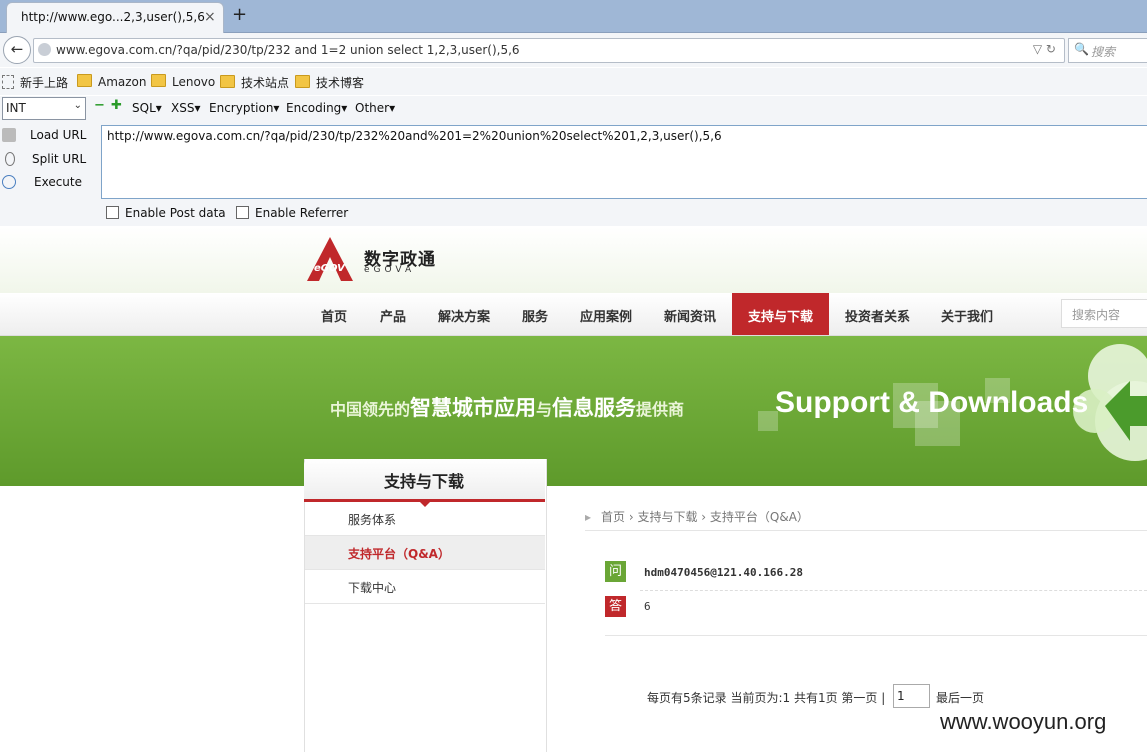 The height and width of the screenshot is (752, 1147). I want to click on breadcrumb: ▸ 首页 › 支持与下载 › 支持平台（Q&A）, so click(697, 516).